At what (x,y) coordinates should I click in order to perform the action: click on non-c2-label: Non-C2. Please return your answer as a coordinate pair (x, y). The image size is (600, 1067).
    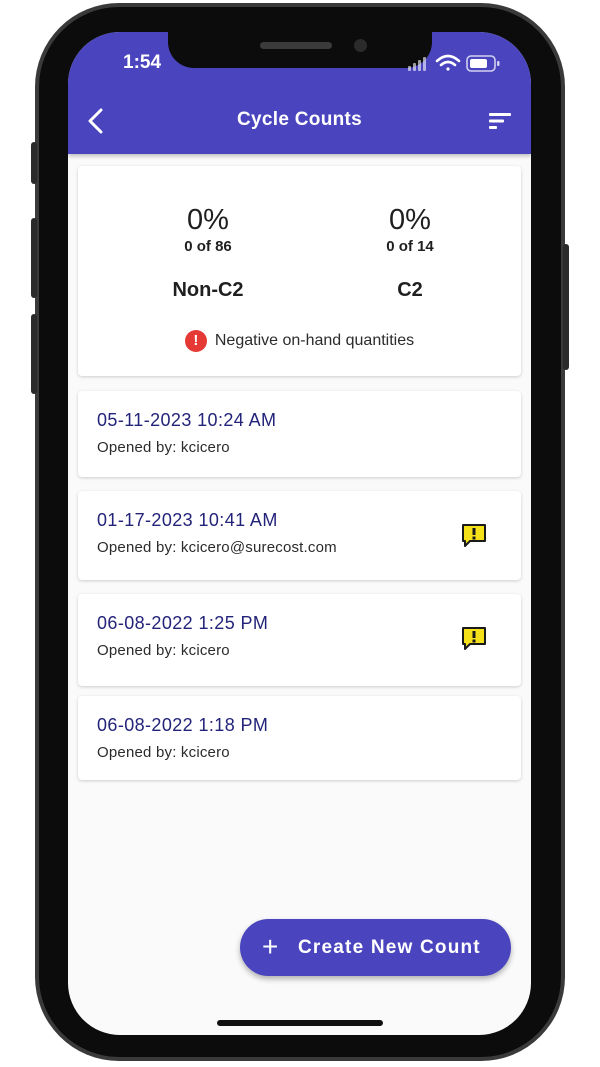
    Looking at the image, I should click on (208, 290).